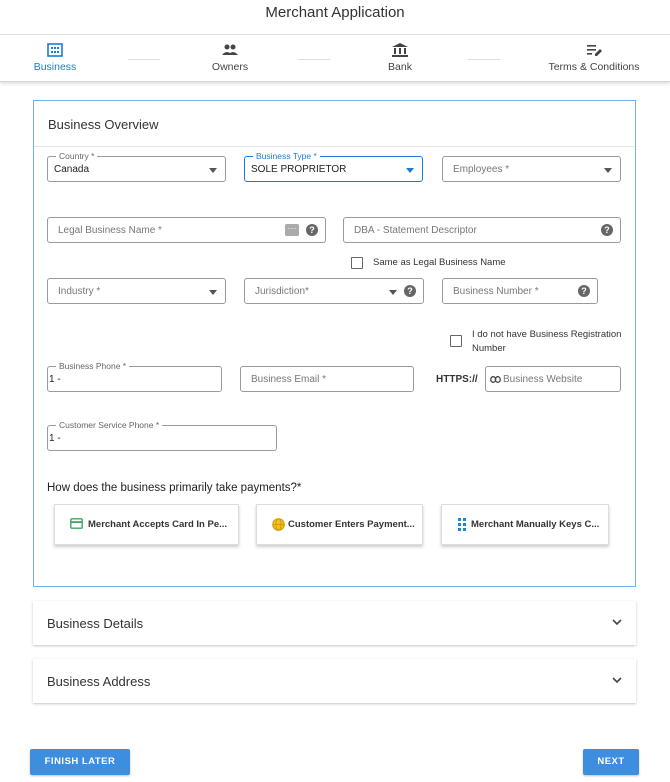  Describe the element at coordinates (594, 50) in the screenshot. I see `edit-list-icon` at that location.